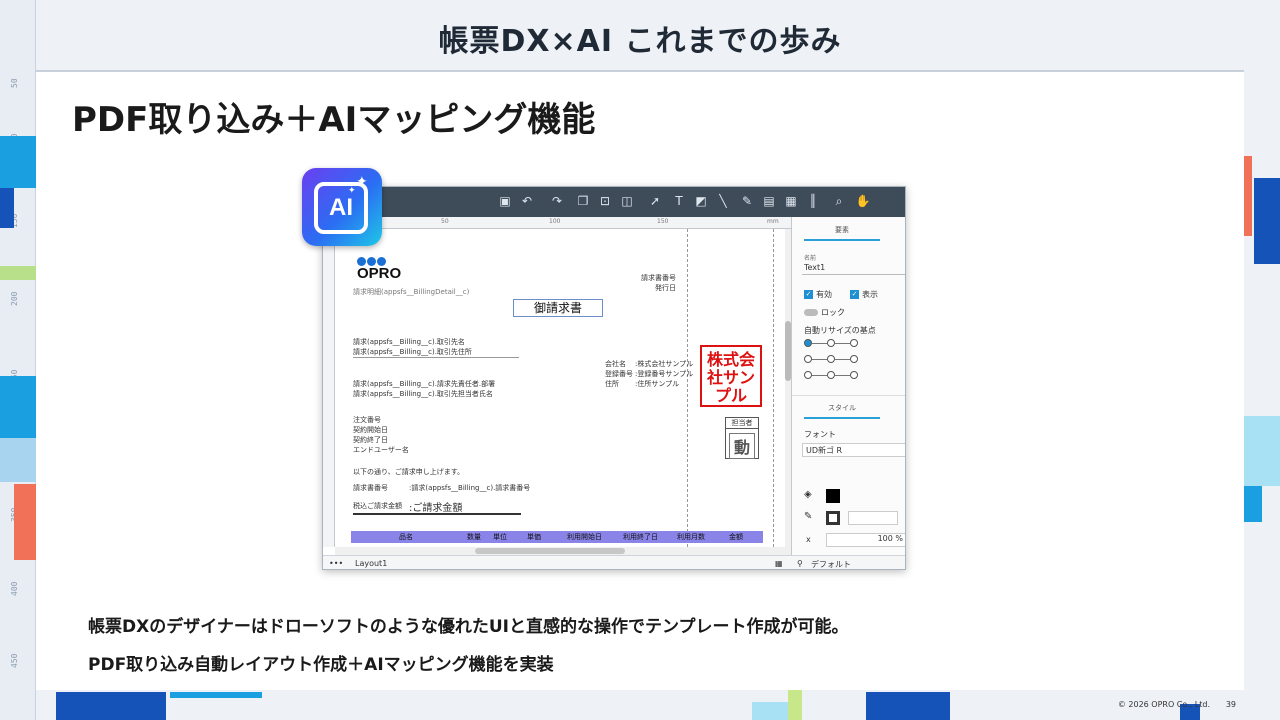 The height and width of the screenshot is (720, 1280). What do you see at coordinates (773, 388) in the screenshot?
I see `guide-line` at bounding box center [773, 388].